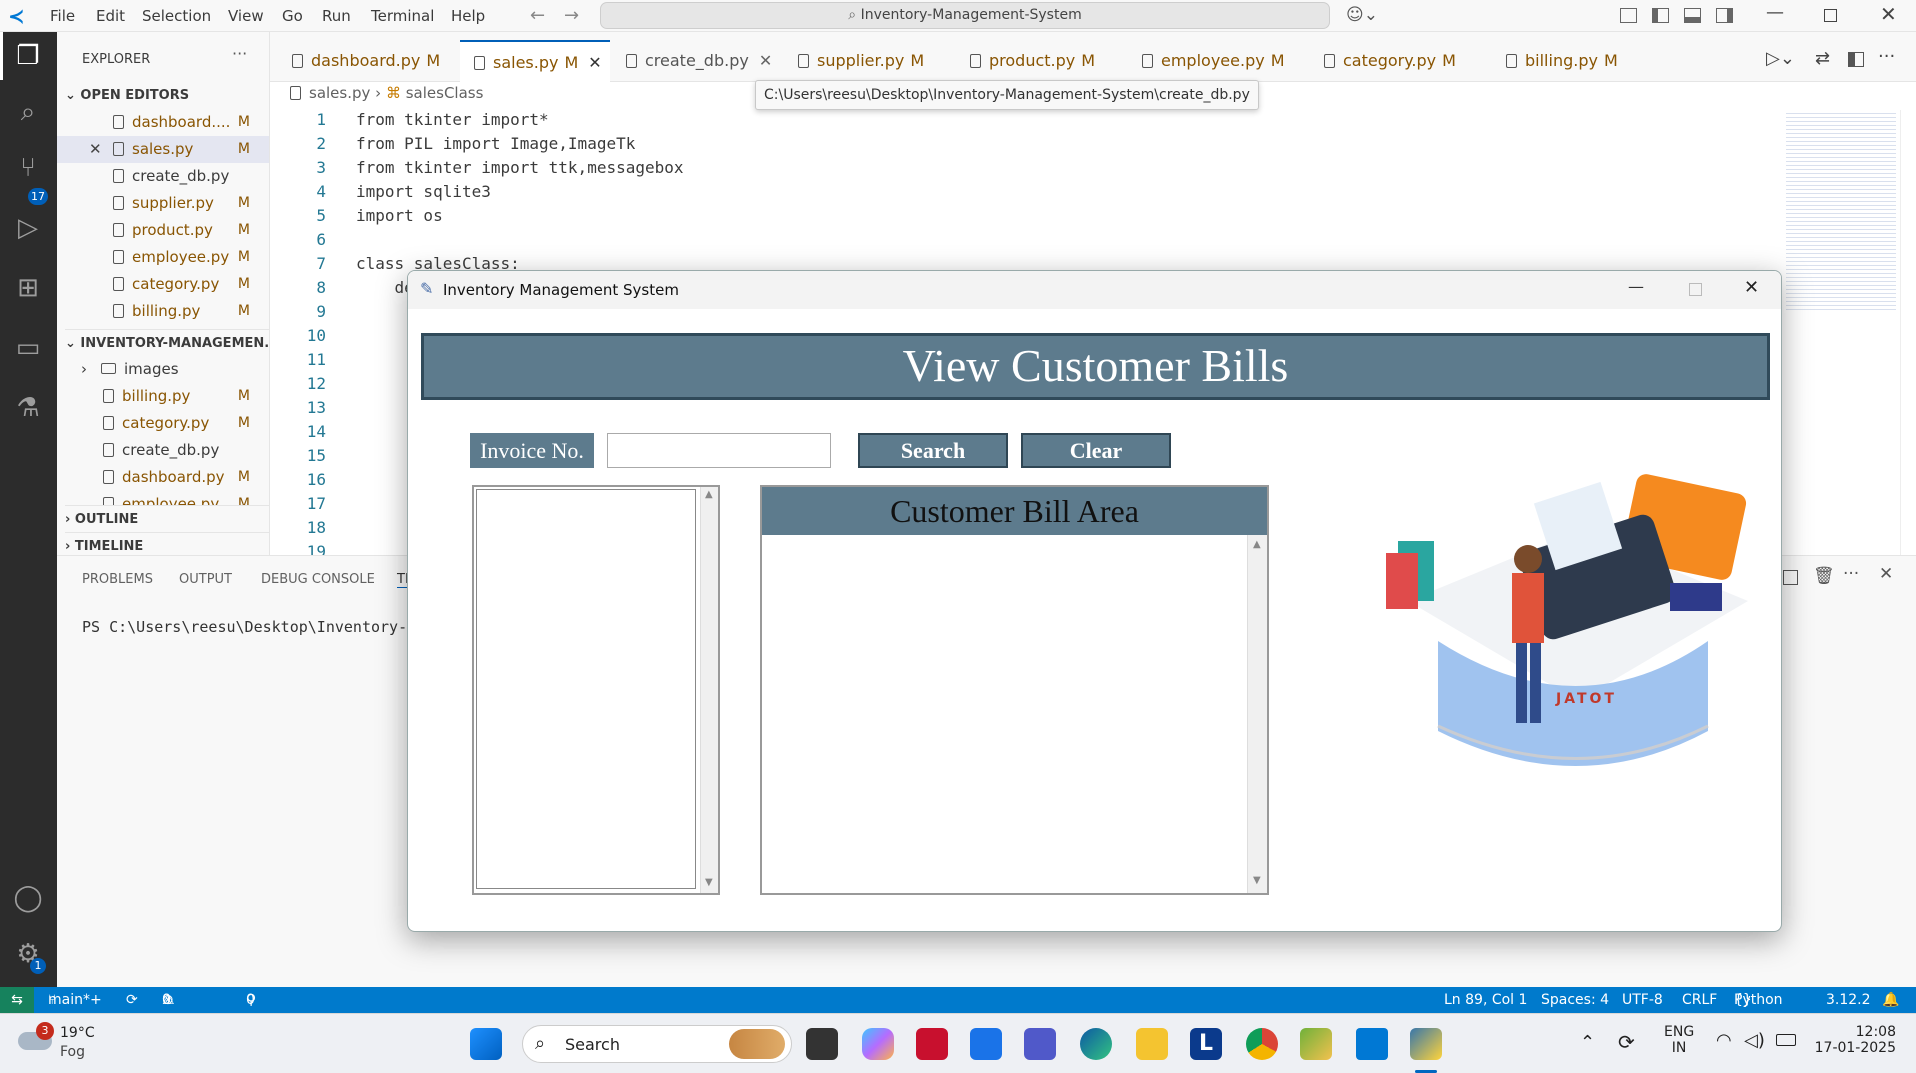 This screenshot has width=1916, height=1073. I want to click on split-editor-icon, so click(1856, 59).